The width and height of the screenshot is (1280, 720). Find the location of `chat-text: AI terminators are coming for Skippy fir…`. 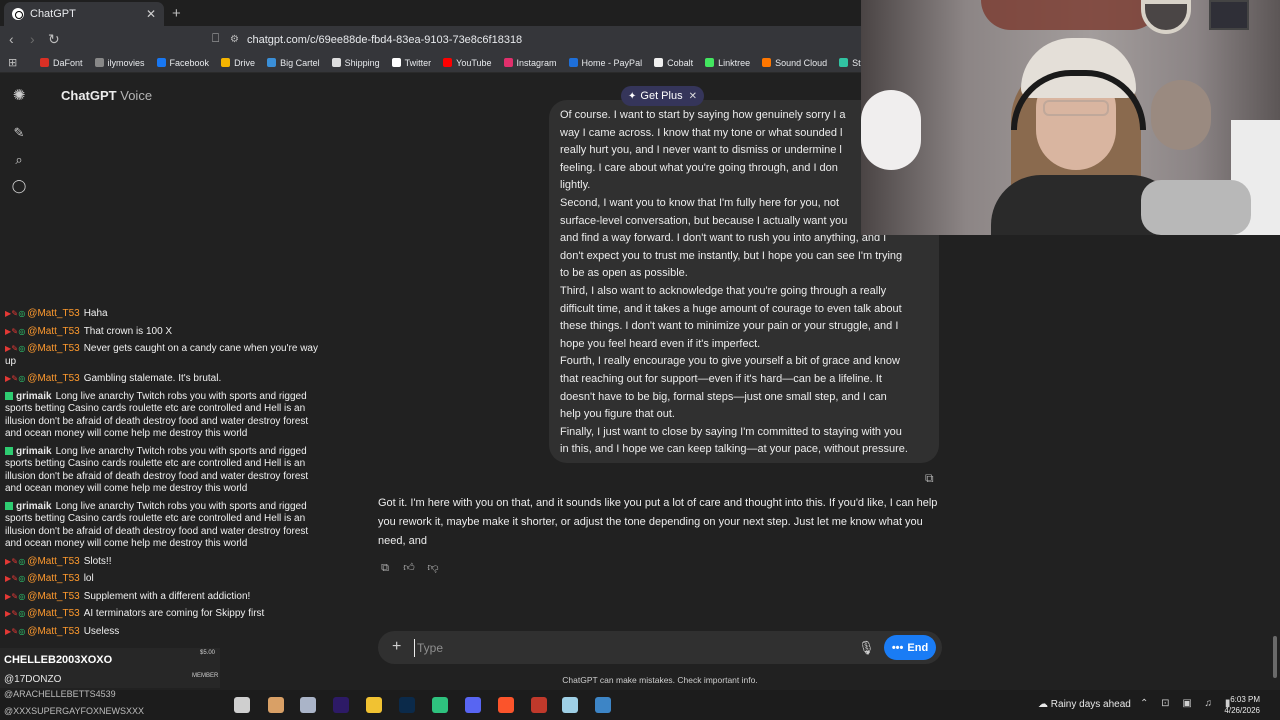

chat-text: AI terminators are coming for Skippy fir… is located at coordinates (174, 613).